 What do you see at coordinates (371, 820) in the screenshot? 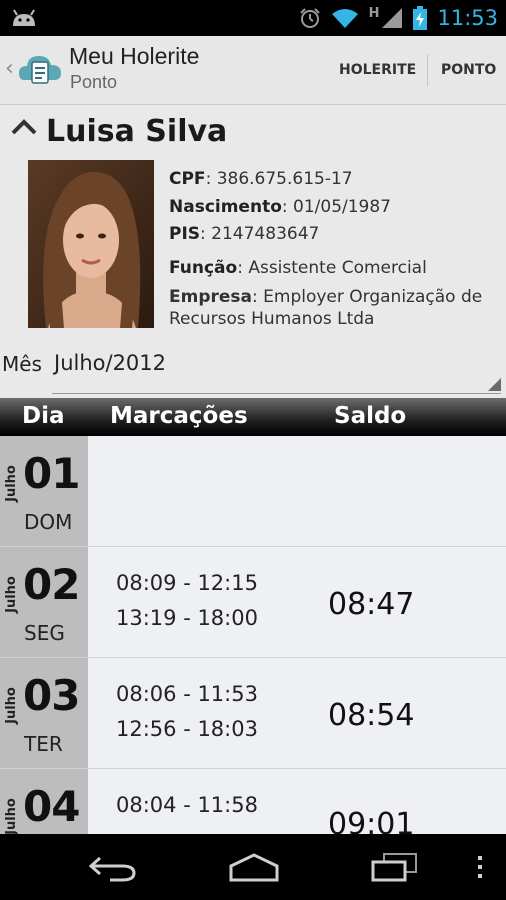
I see `row-saldo: 09:01` at bounding box center [371, 820].